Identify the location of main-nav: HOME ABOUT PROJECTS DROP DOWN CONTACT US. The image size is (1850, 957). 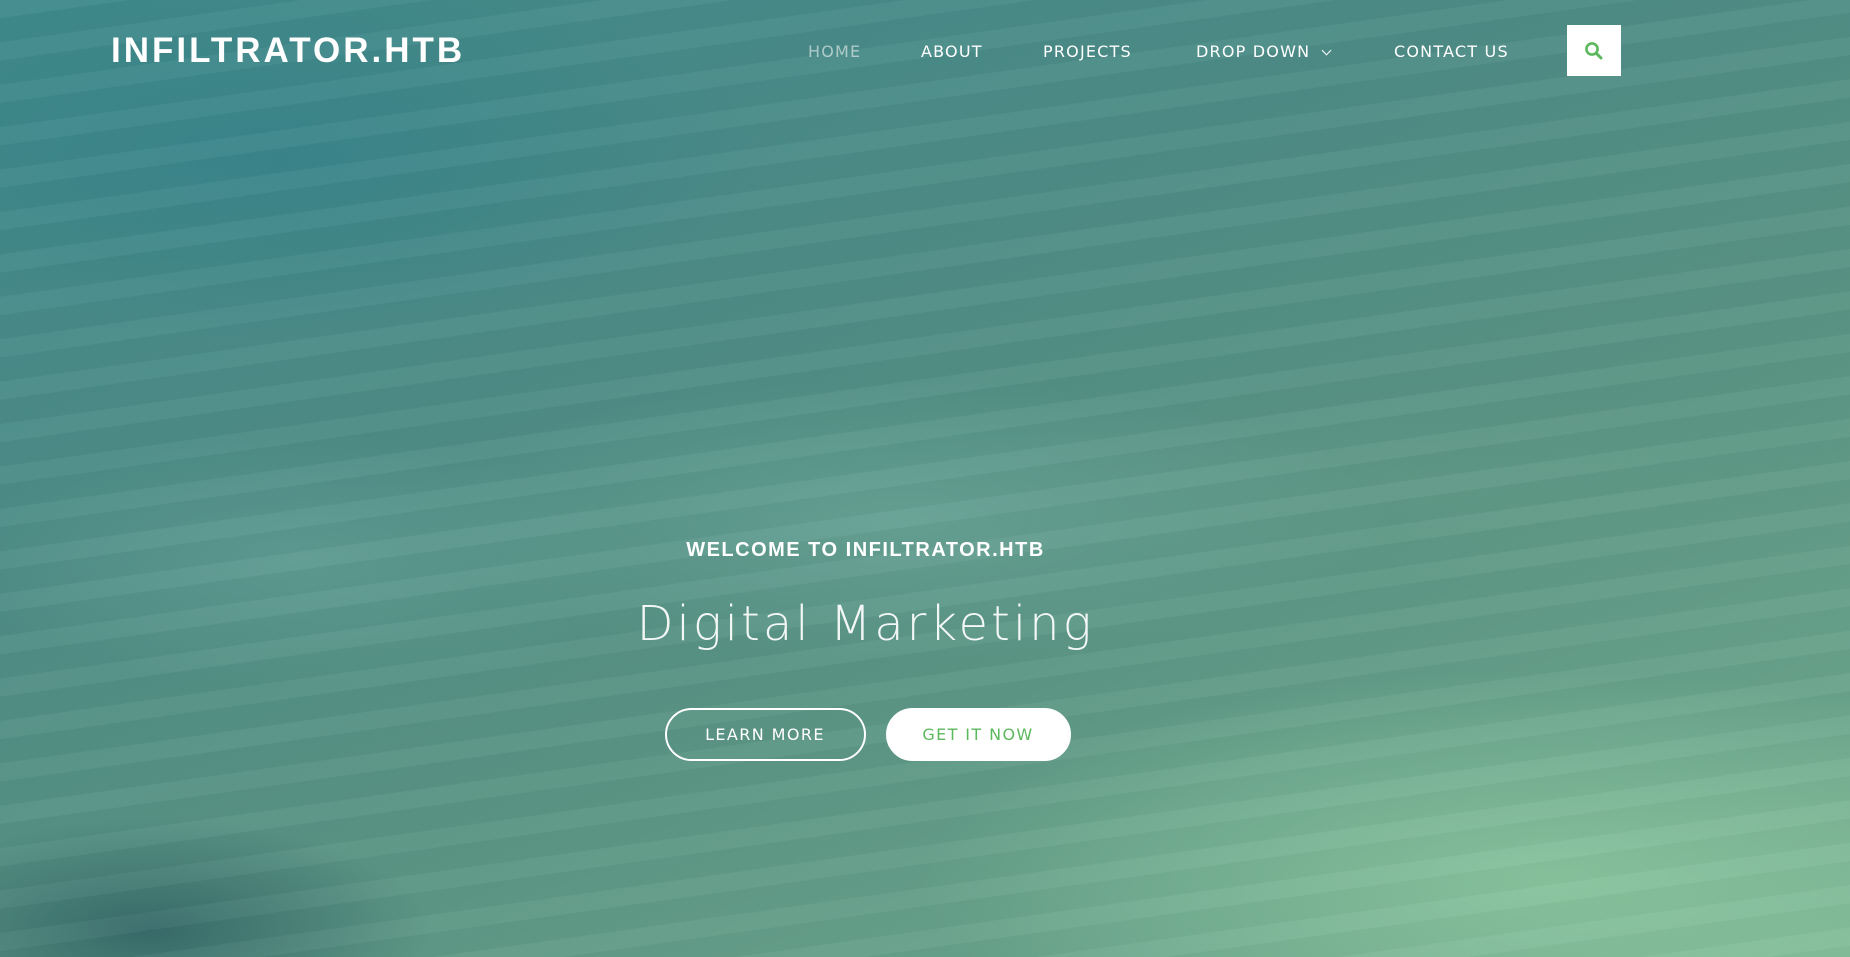
(1158, 52).